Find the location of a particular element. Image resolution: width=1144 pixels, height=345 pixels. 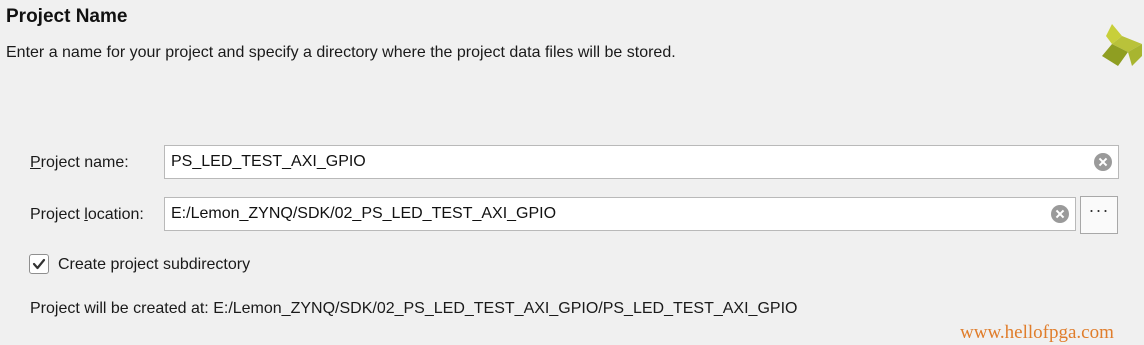

project-name-label-mnemonic: P is located at coordinates (35, 162).